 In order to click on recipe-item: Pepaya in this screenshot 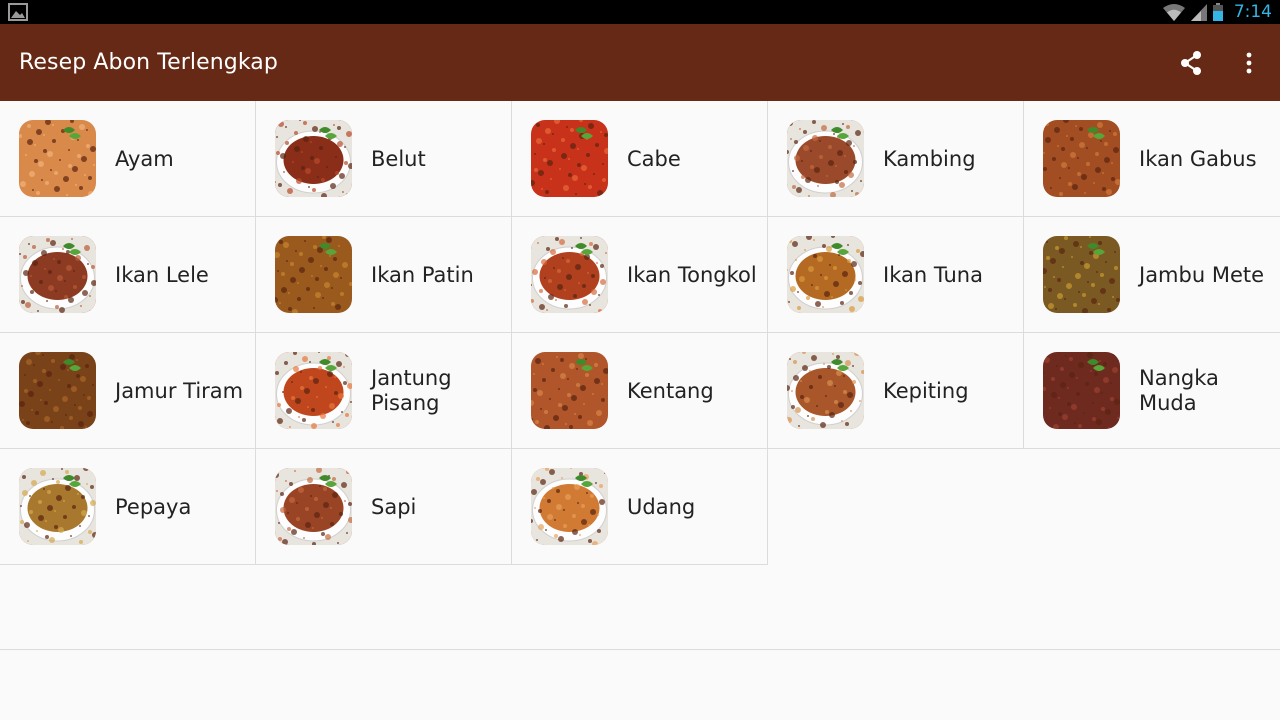, I will do `click(128, 507)`.